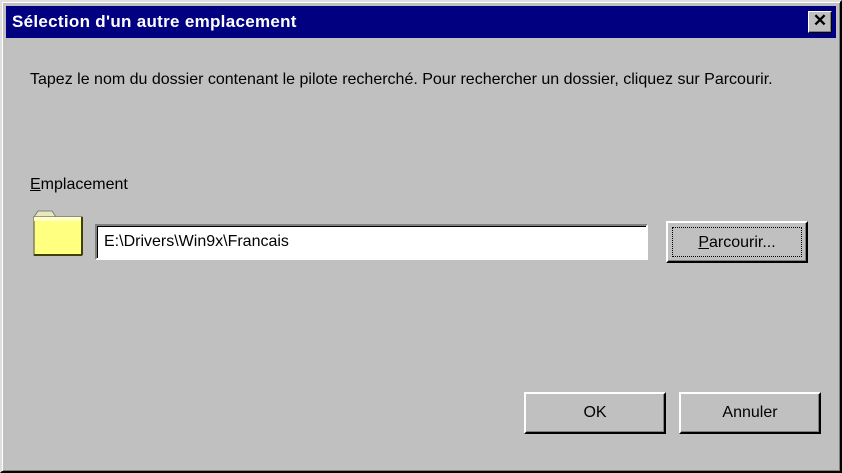  What do you see at coordinates (35, 184) in the screenshot?
I see `location-label-mnemonic: E` at bounding box center [35, 184].